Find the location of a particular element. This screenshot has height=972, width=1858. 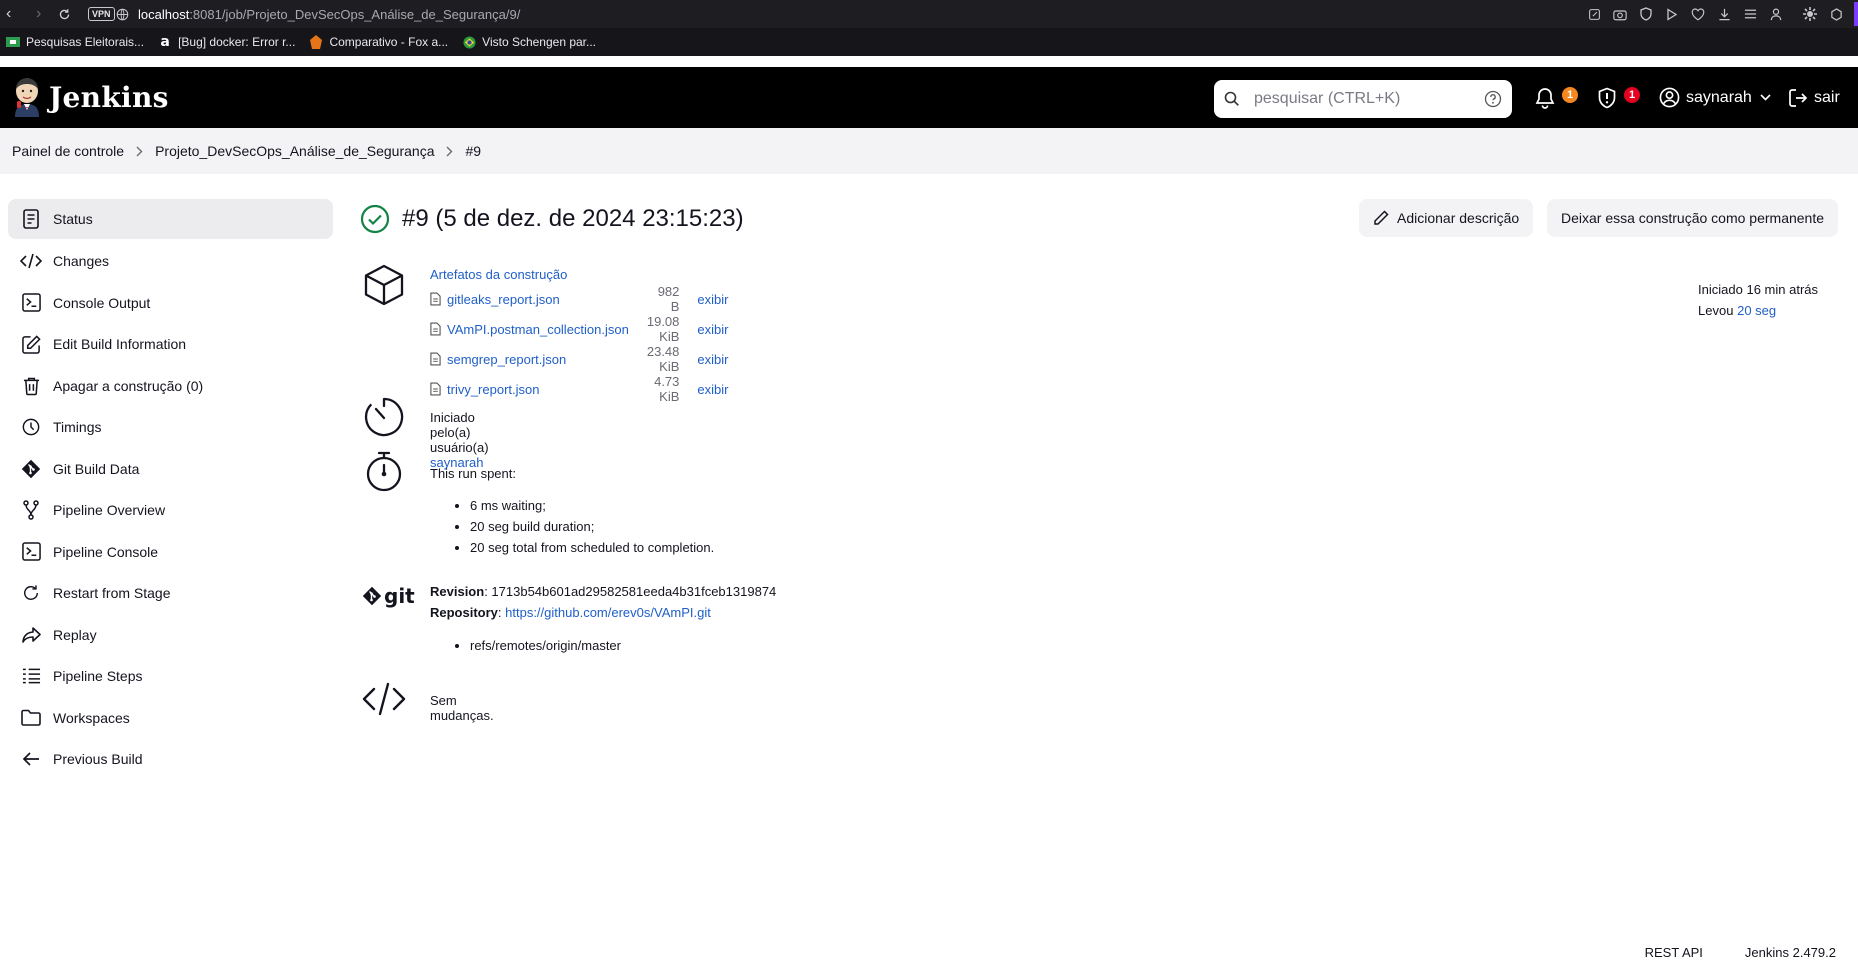

run-spent-title: This run spent: is located at coordinates (473, 473).